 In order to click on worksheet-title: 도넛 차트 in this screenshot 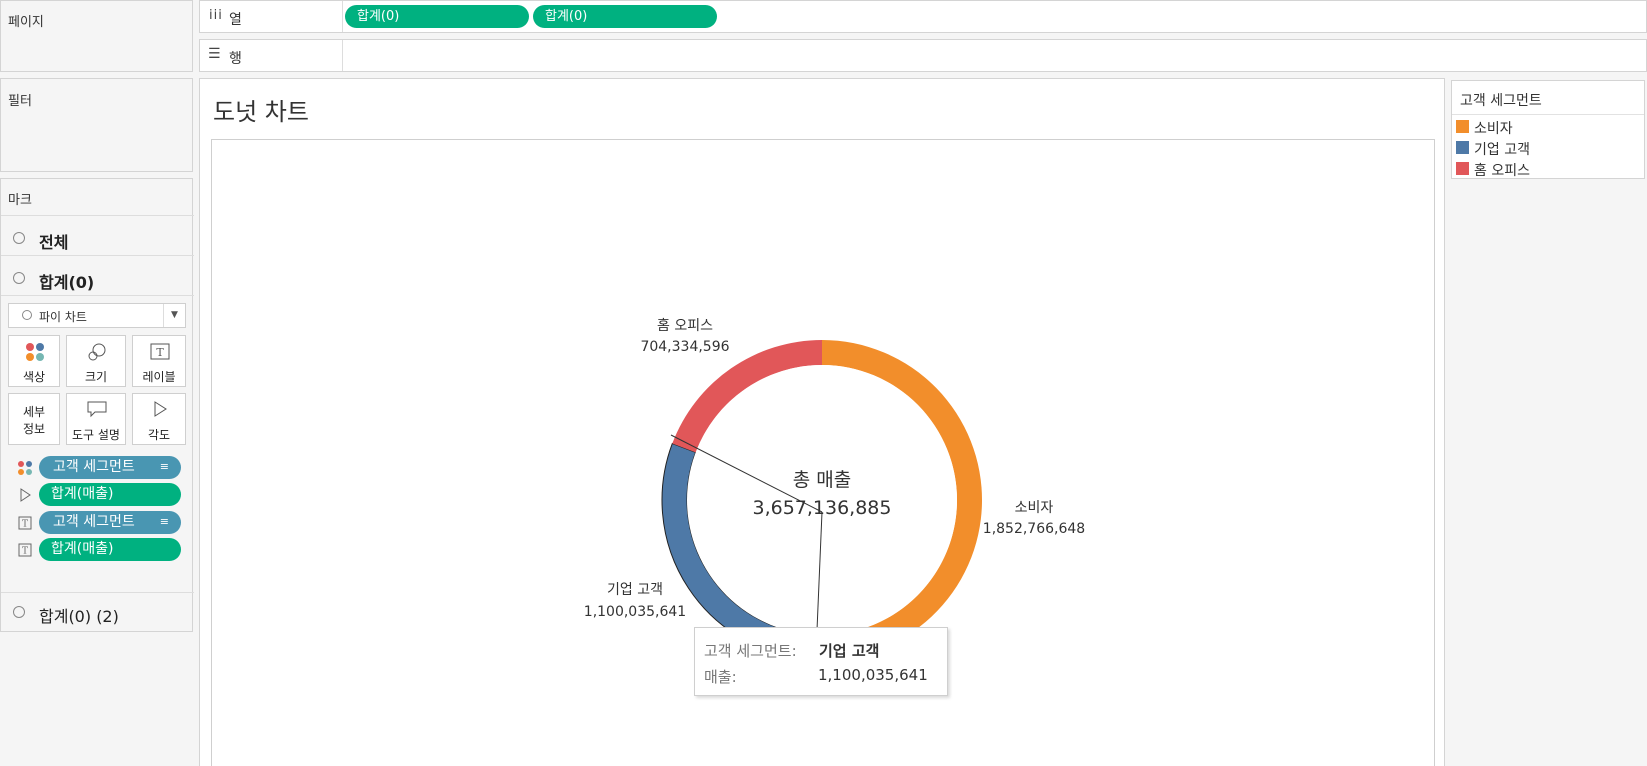, I will do `click(261, 112)`.